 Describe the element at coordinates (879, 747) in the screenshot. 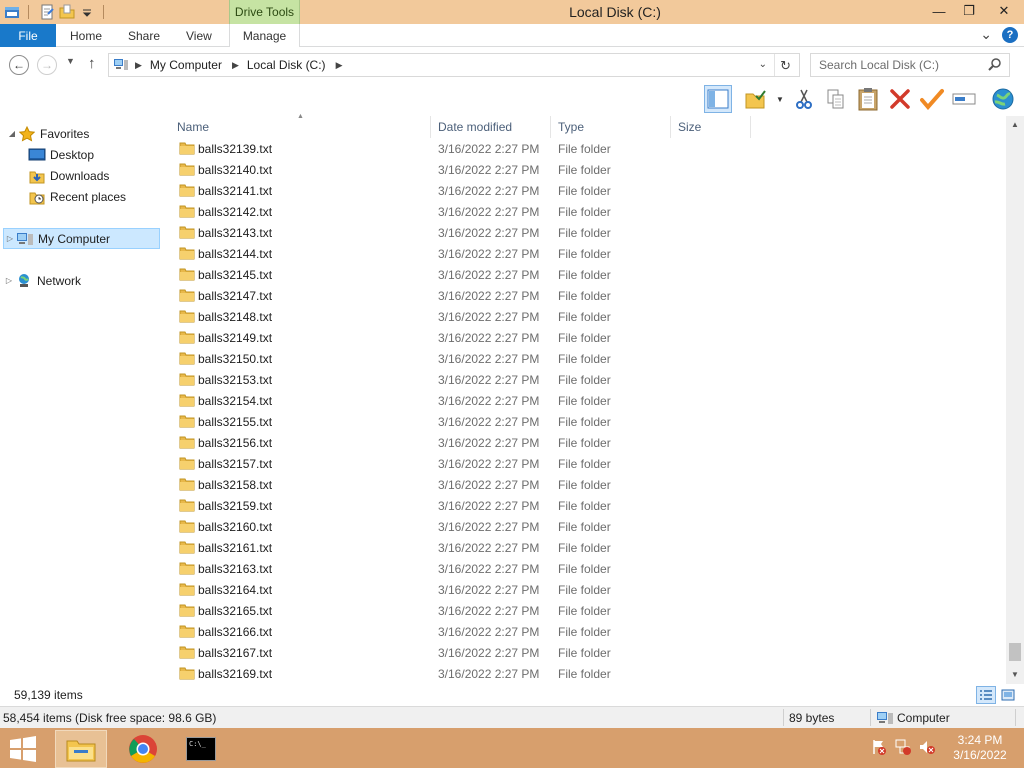

I see `action-center-flag-icon` at that location.